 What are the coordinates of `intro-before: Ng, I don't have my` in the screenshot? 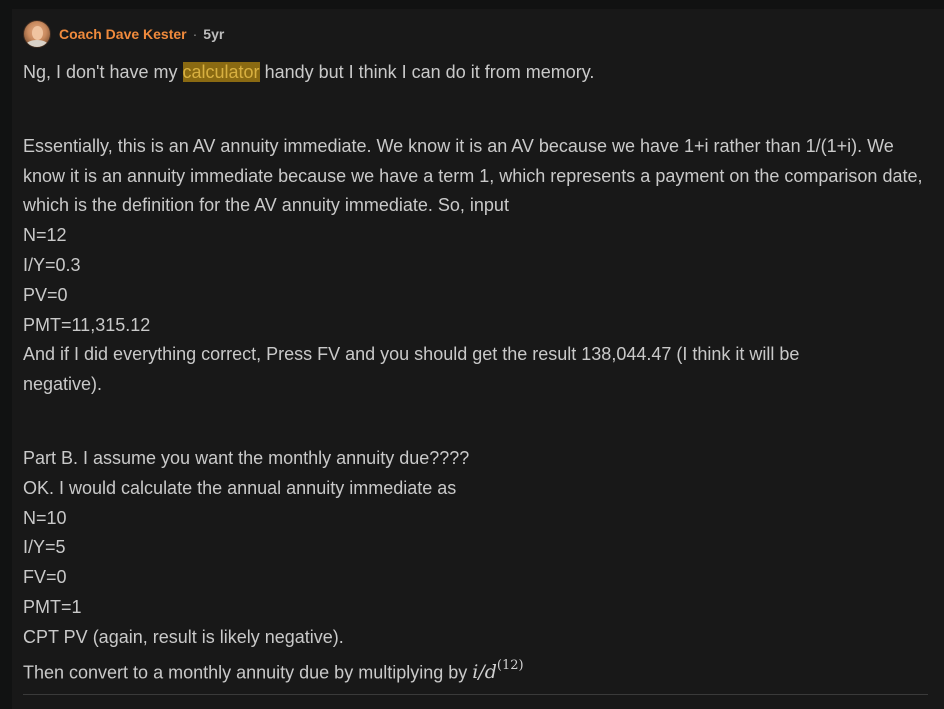 It's located at (103, 72).